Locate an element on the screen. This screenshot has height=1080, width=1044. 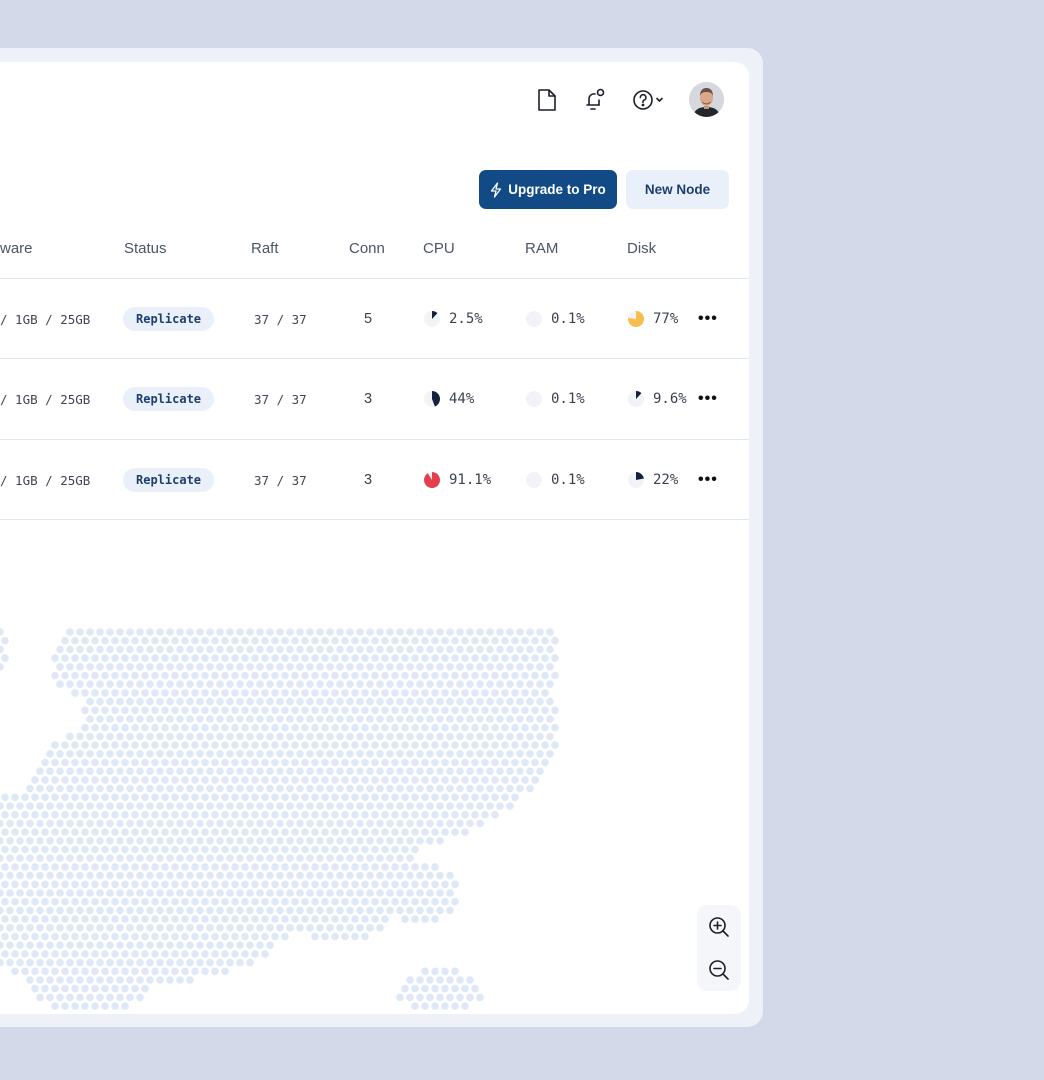
avatar is located at coordinates (706, 99).